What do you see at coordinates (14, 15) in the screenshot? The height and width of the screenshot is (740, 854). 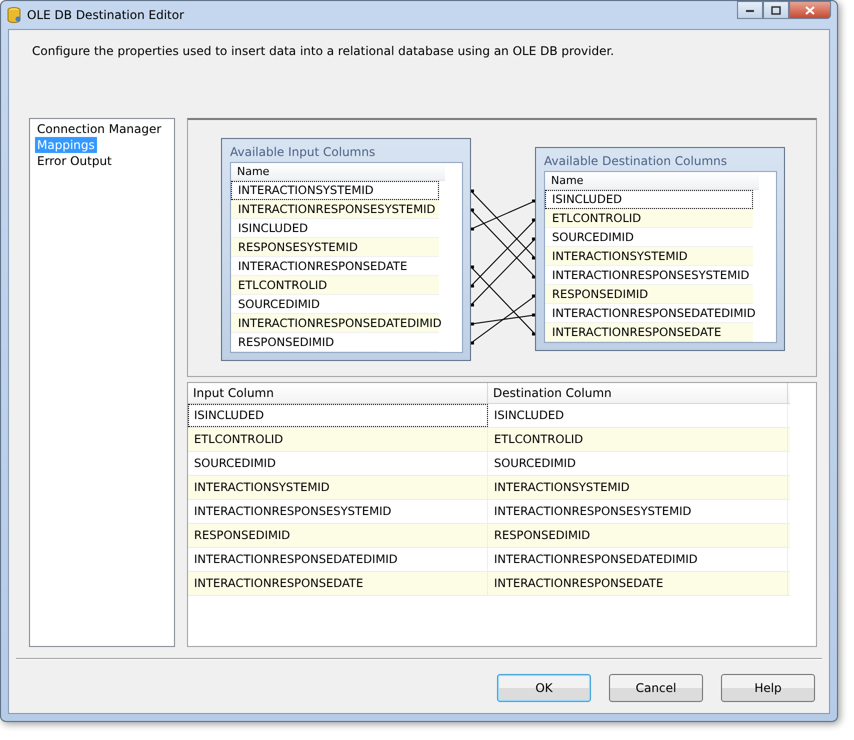 I see `database-icon` at bounding box center [14, 15].